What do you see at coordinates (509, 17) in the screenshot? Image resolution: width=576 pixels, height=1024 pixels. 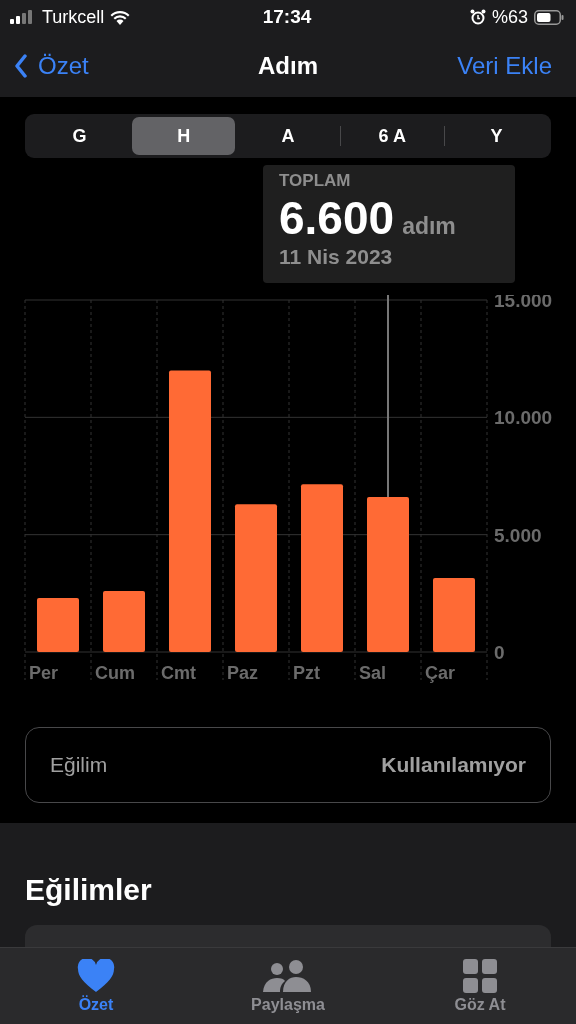 I see `battery-percent: %63` at bounding box center [509, 17].